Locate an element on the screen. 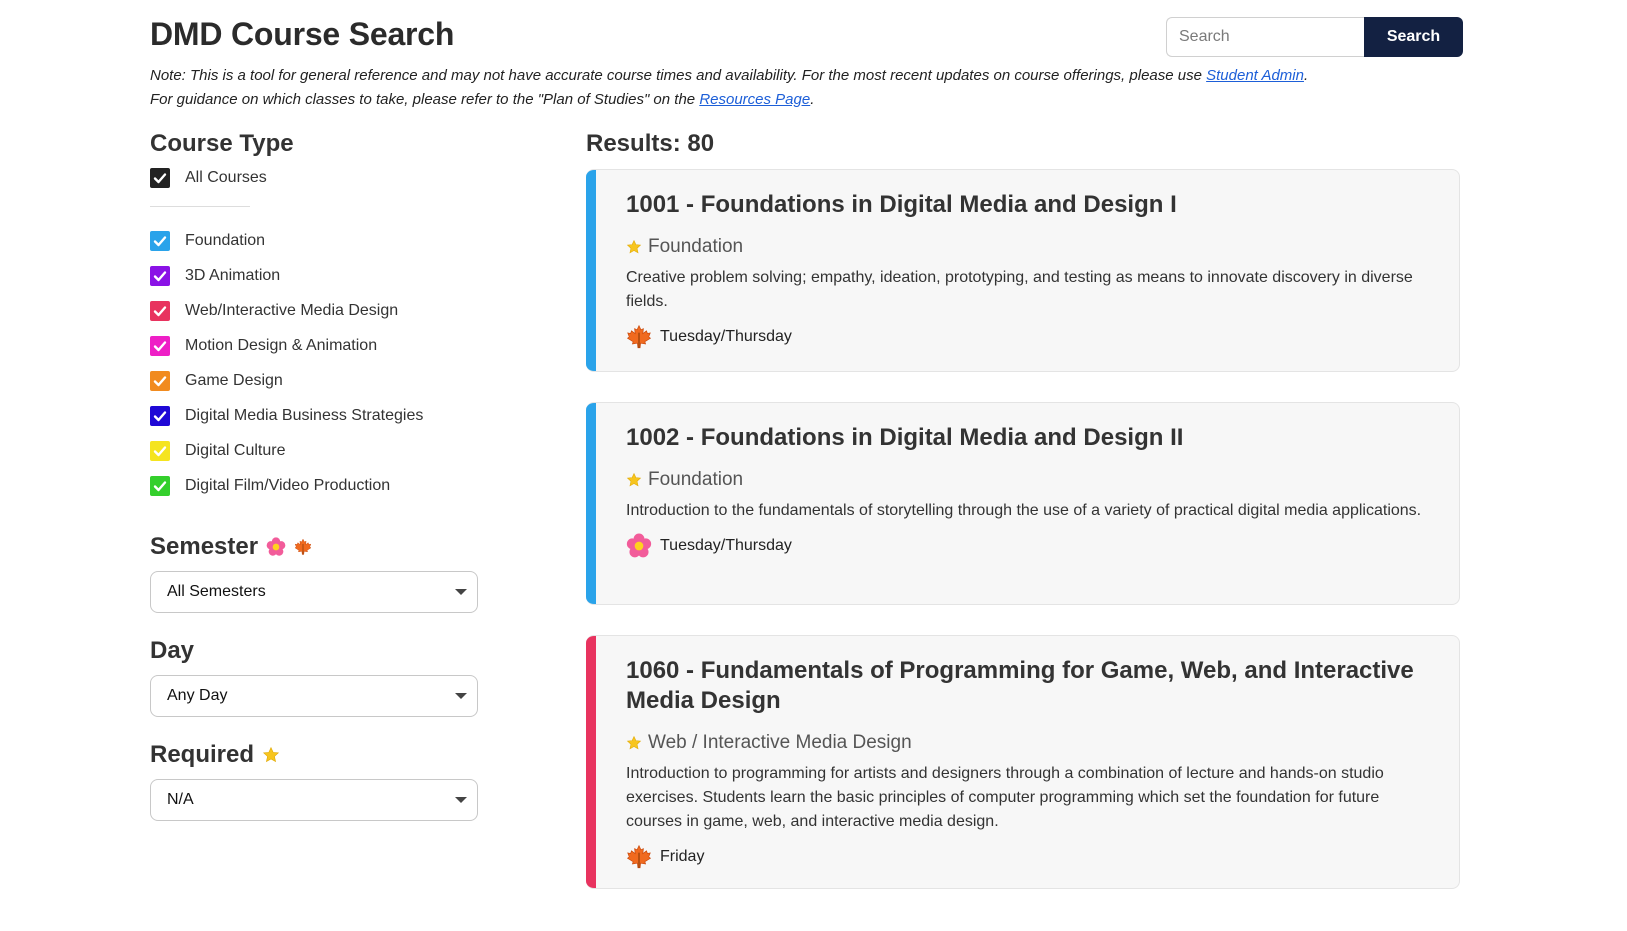 The width and height of the screenshot is (1627, 931). checkbox-label: Motion Design & Animation is located at coordinates (281, 345).